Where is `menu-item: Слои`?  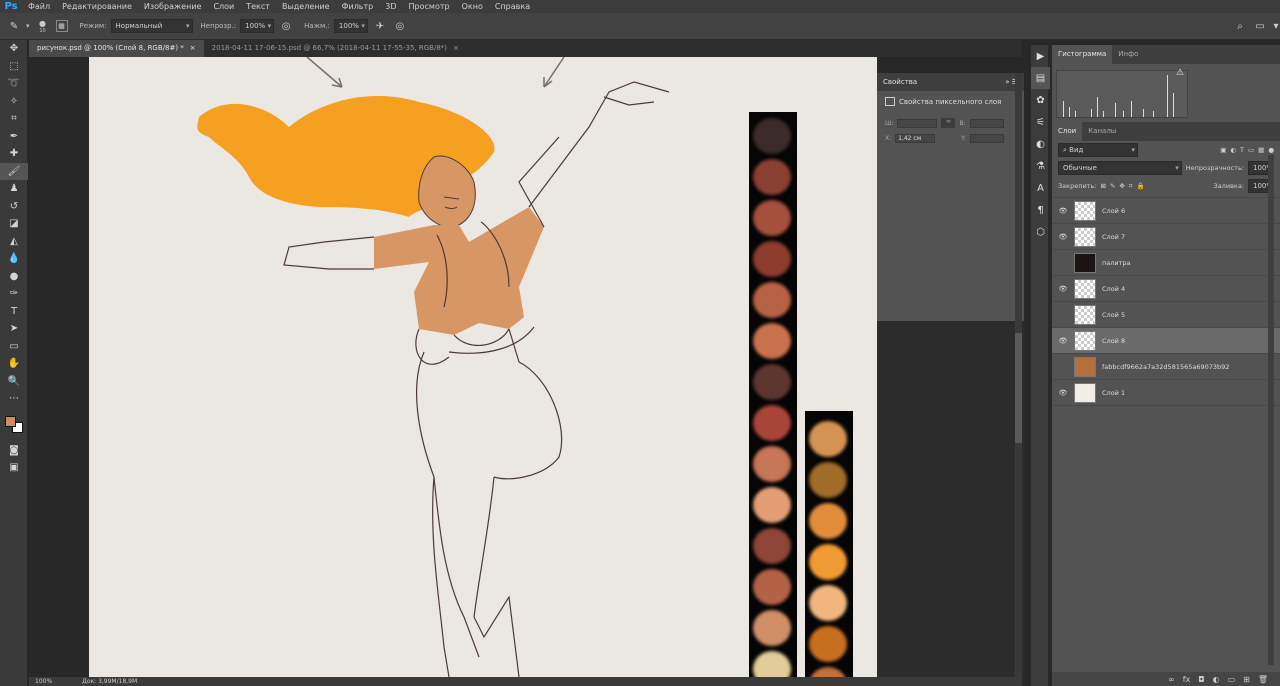
menu-item: Слои is located at coordinates (223, 6).